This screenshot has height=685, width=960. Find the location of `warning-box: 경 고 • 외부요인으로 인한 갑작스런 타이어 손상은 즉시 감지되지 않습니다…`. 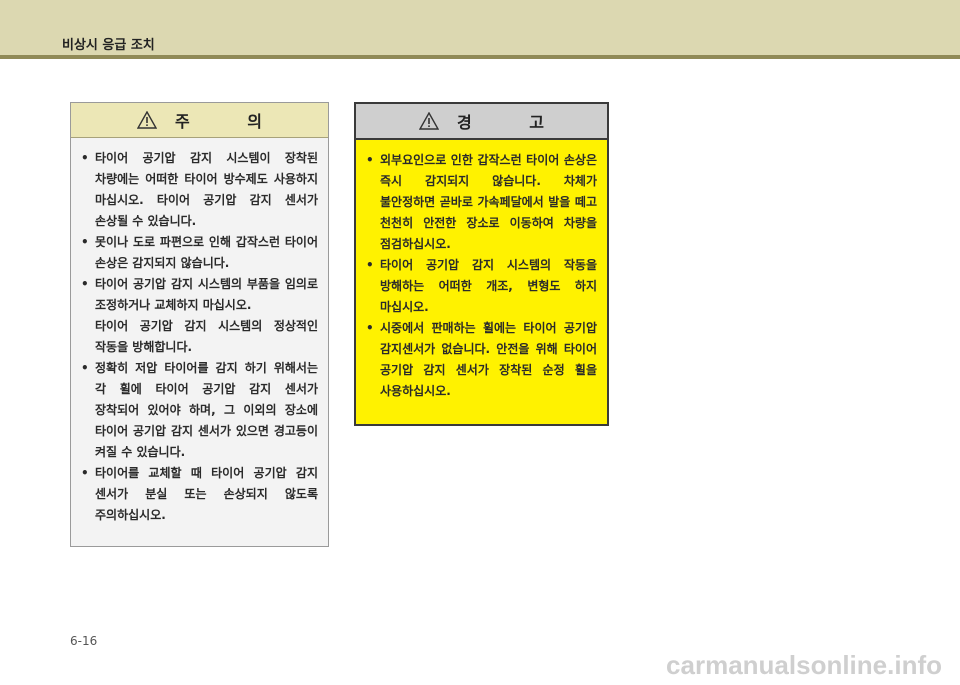

warning-box: 경 고 • 외부요인으로 인한 갑작스런 타이어 손상은 즉시 감지되지 않습니다… is located at coordinates (481, 264).